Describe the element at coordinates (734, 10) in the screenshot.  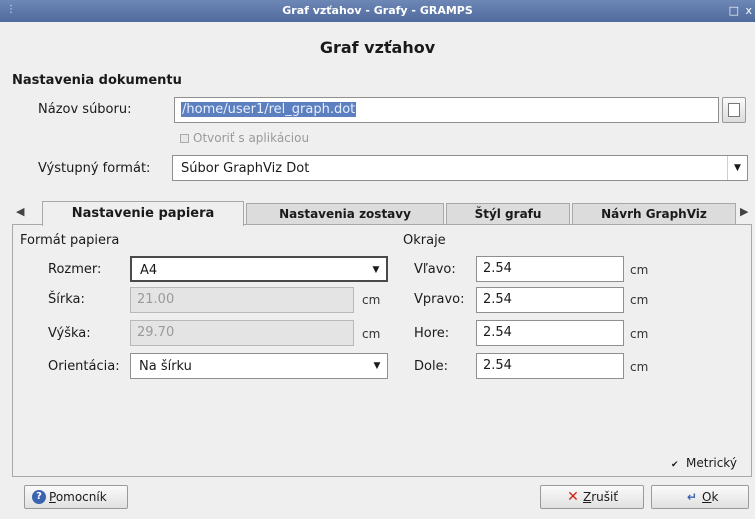
I see `maximize-icon: □` at that location.